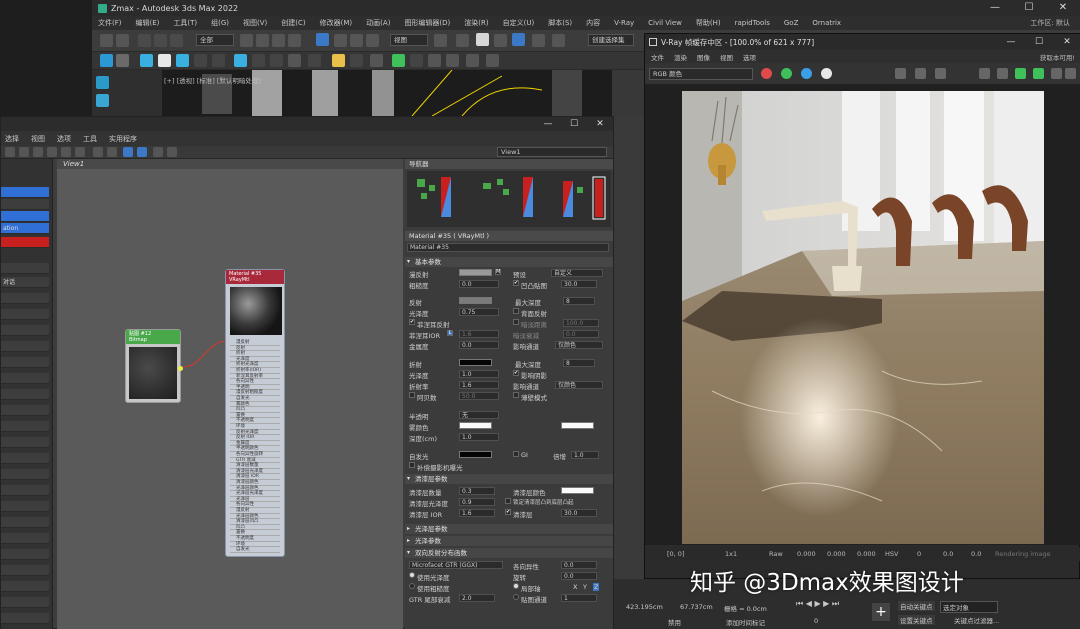  What do you see at coordinates (984, 73) in the screenshot?
I see `region-render-icon` at bounding box center [984, 73].